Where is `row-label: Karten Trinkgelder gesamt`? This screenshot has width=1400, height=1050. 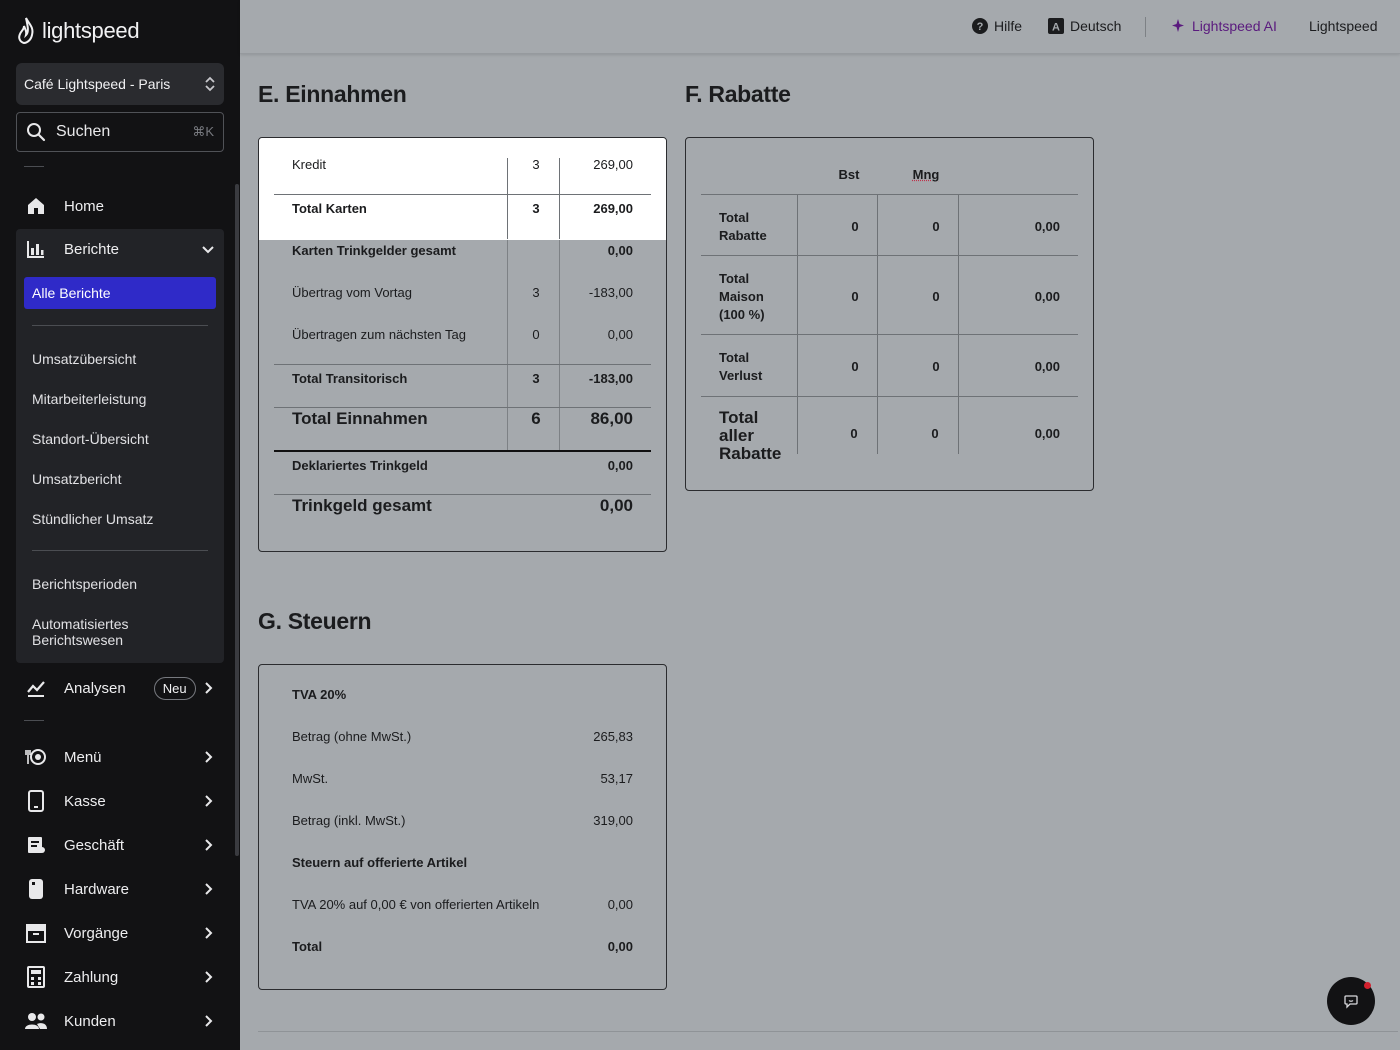 row-label: Karten Trinkgelder gesamt is located at coordinates (374, 250).